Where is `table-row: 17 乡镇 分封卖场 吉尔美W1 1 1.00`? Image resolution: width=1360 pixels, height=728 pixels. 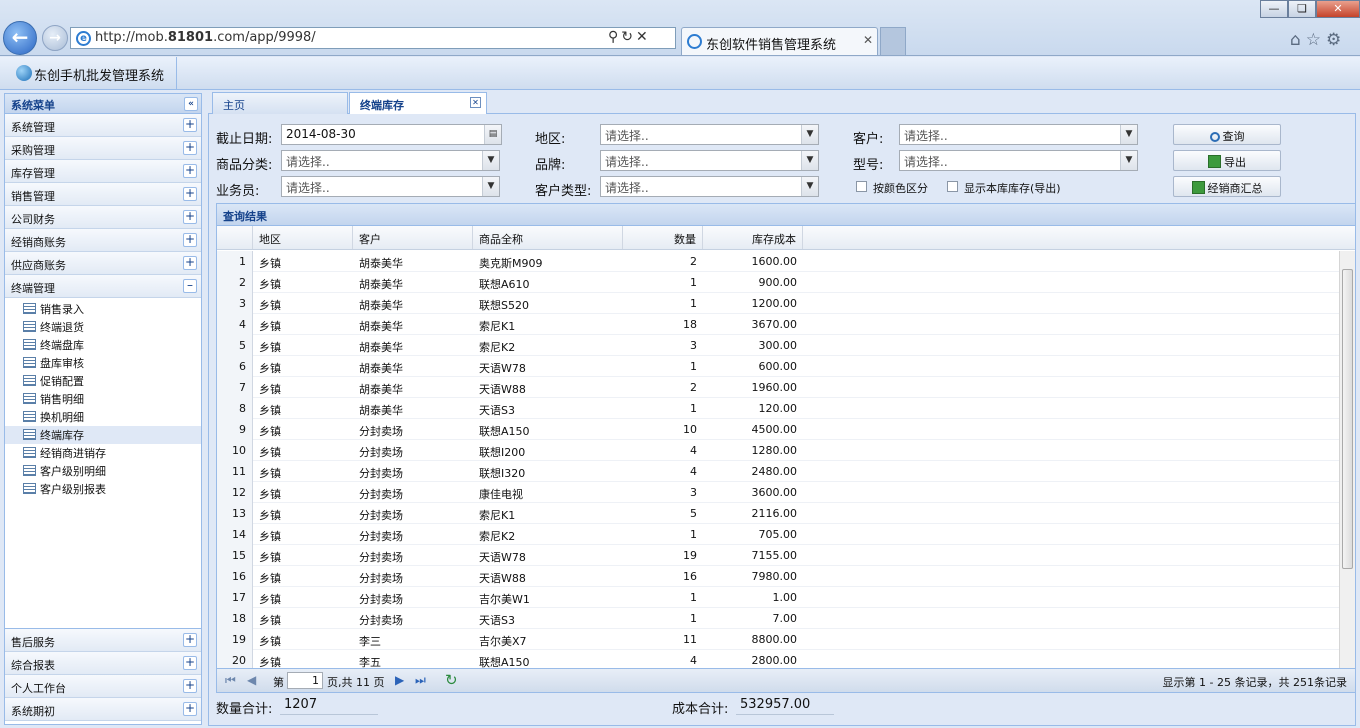 table-row: 17 乡镇 分封卖场 吉尔美W1 1 1.00 is located at coordinates (779, 597).